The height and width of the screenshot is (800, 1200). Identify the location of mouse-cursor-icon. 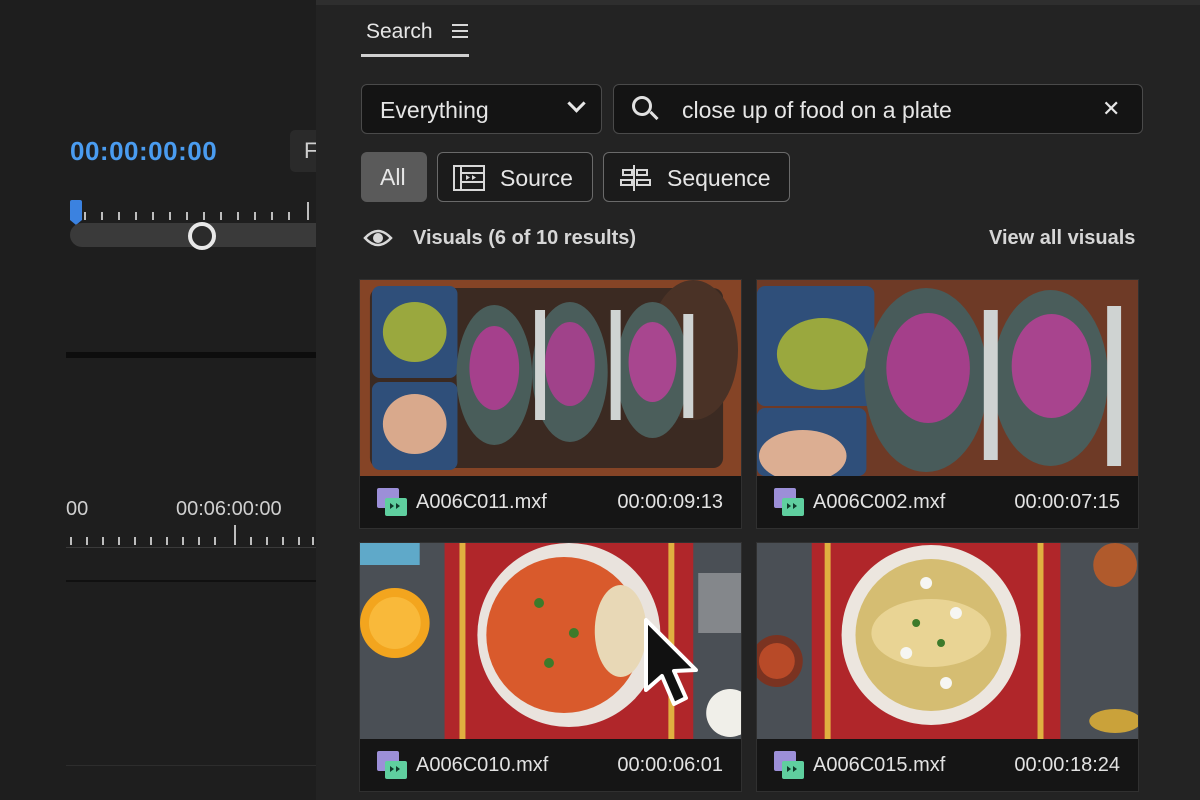
(671, 662).